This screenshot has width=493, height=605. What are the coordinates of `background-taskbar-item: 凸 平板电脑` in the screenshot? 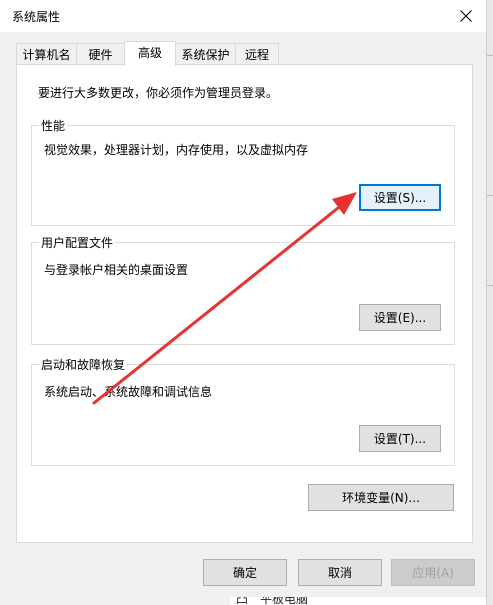 It's located at (358, 601).